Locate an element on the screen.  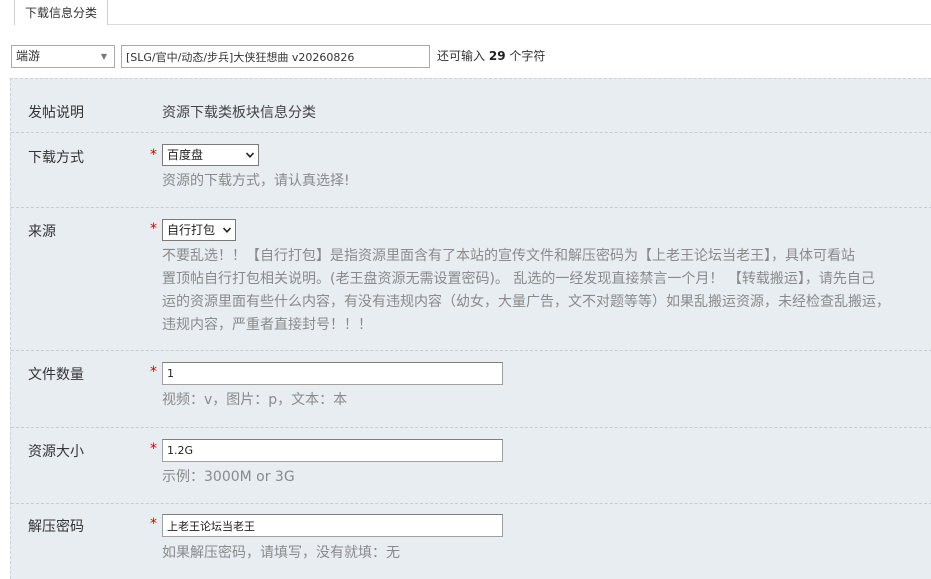
download-method-value: 百度盘 is located at coordinates (185, 155).